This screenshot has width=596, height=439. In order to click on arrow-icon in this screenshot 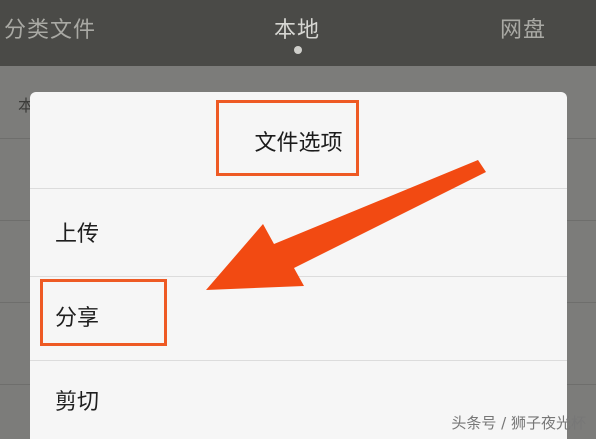, I will do `click(346, 225)`.